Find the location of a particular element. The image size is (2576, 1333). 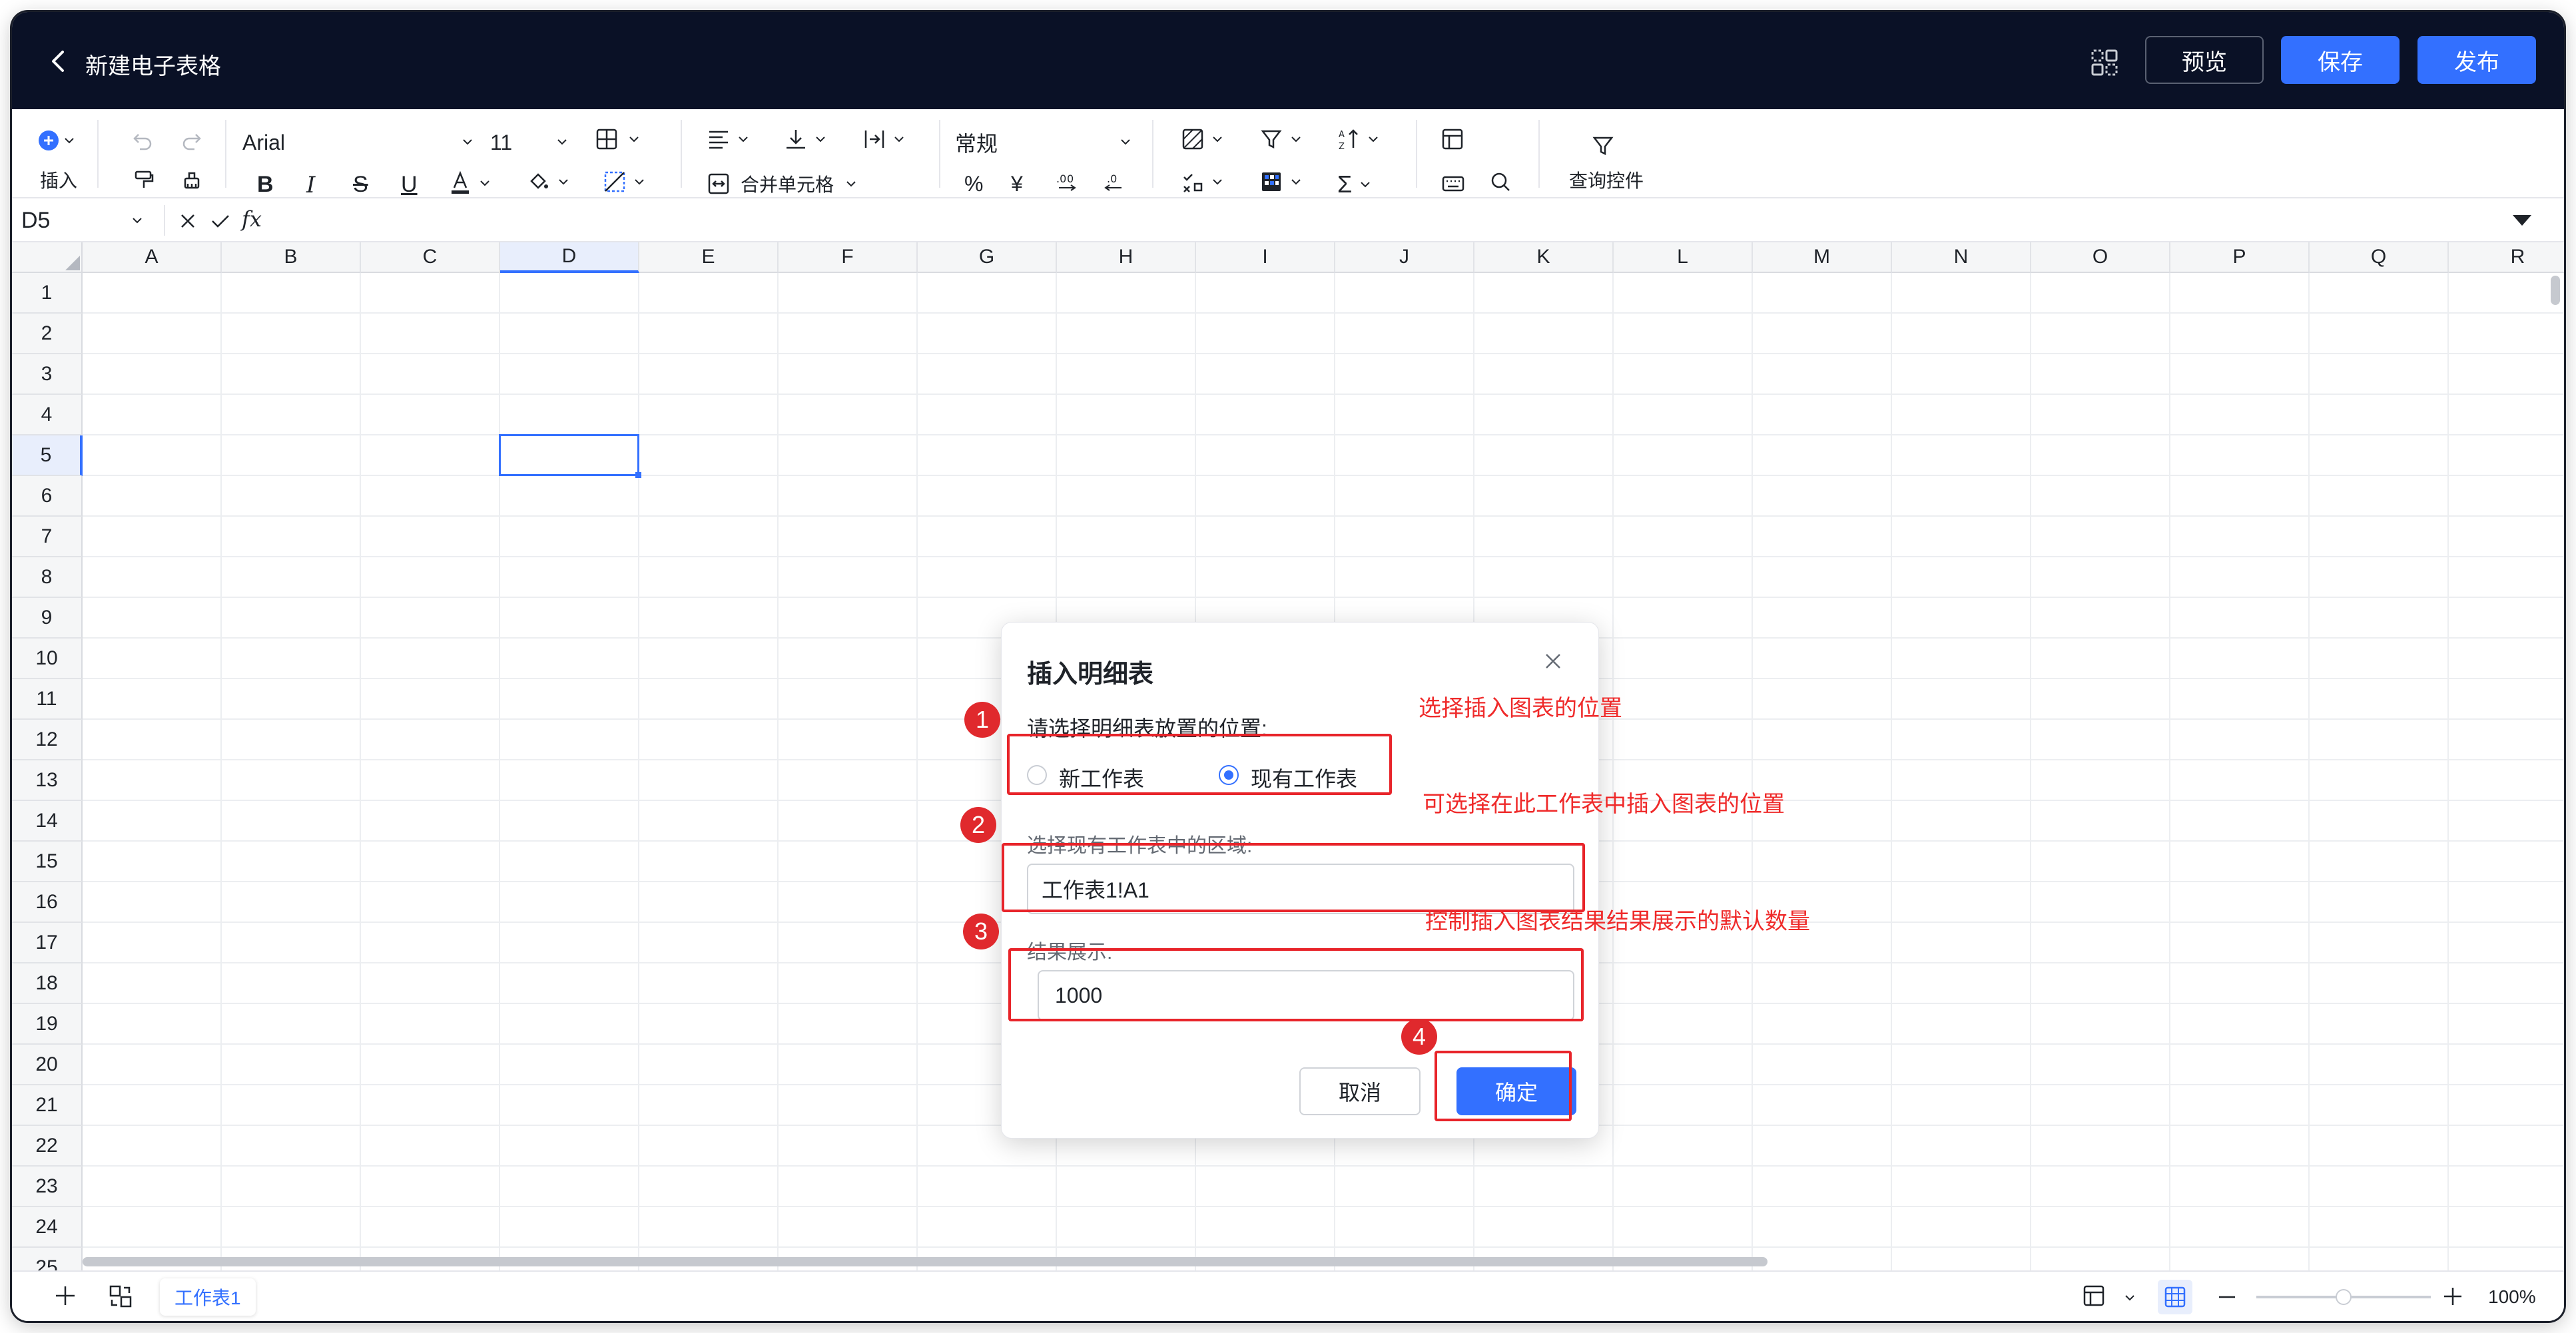

preview-button: 预览 is located at coordinates (2204, 60).